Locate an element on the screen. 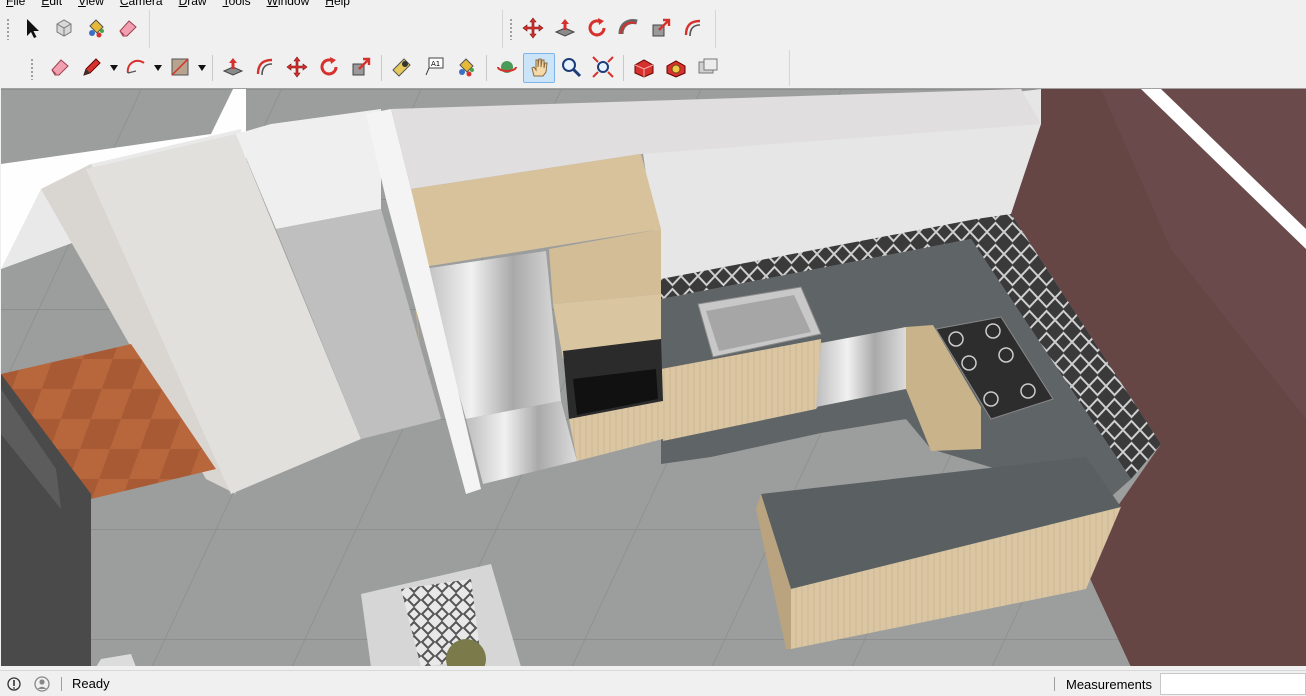  text-tool-button: A1 is located at coordinates (434, 68).